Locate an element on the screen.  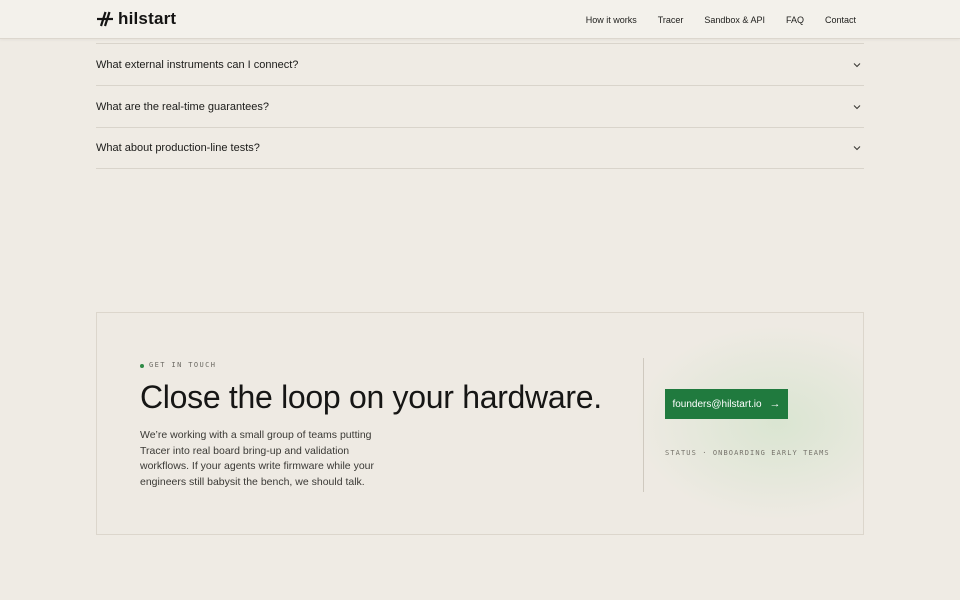
contact-title: Close the loop on your hardware. is located at coordinates (371, 397).